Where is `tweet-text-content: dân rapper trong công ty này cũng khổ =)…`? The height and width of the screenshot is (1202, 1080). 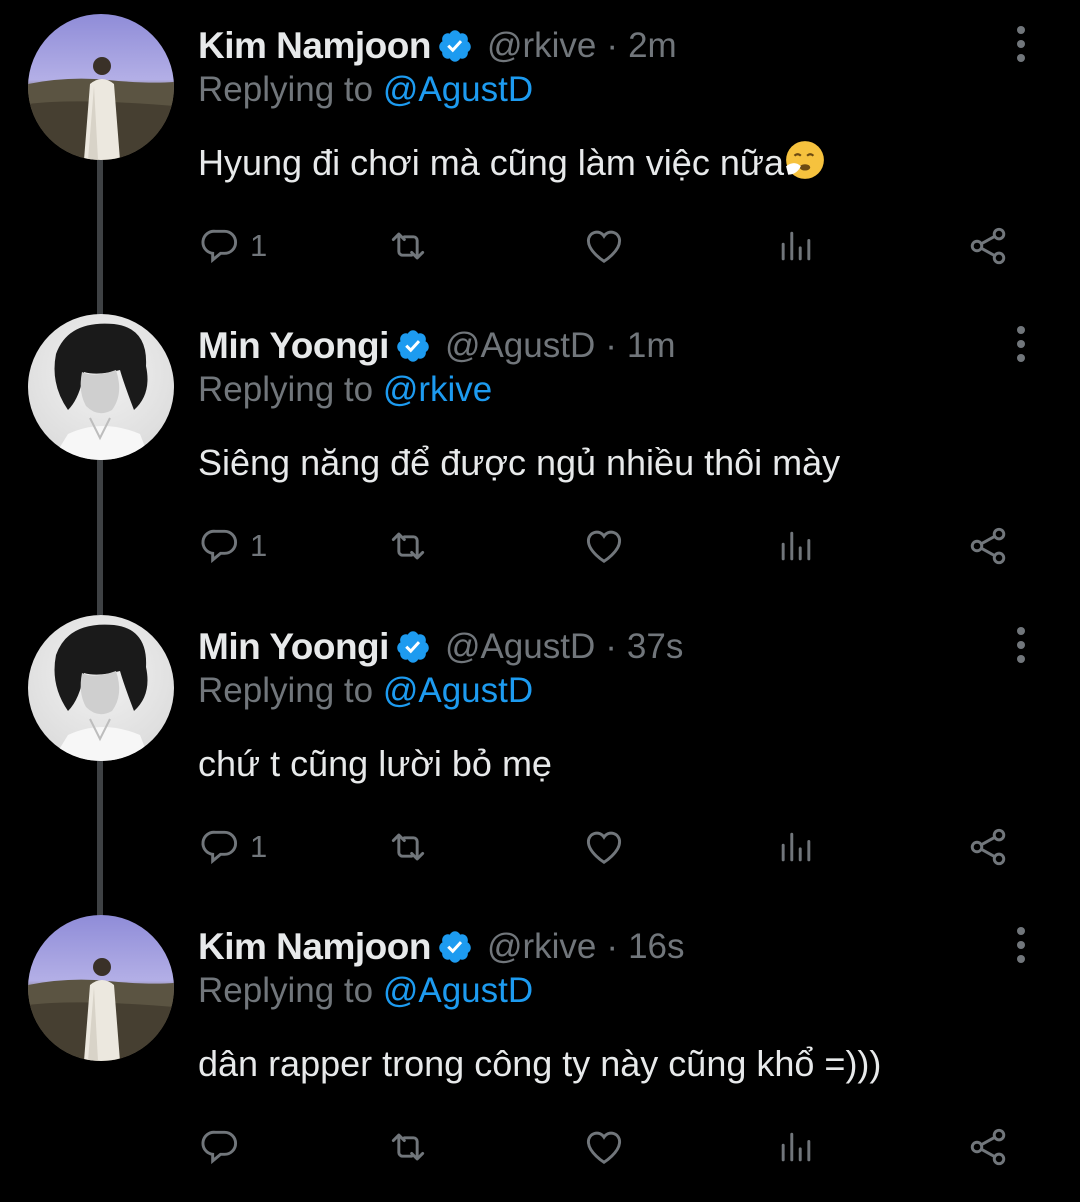
tweet-text-content: dân rapper trong công ty này cũng khổ =)… is located at coordinates (540, 1063).